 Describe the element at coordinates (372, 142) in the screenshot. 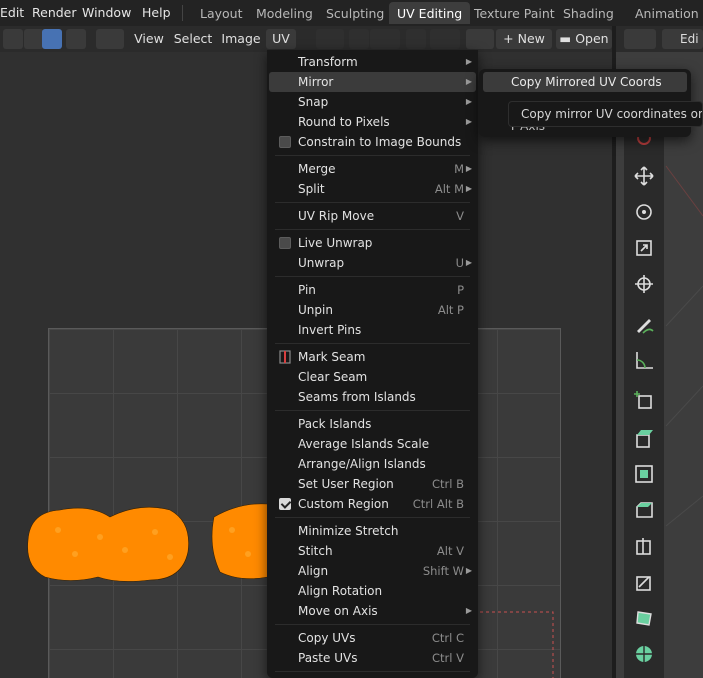

I see `menu-item-constrain-to-image-bounds: Constrain to Image Bounds` at that location.